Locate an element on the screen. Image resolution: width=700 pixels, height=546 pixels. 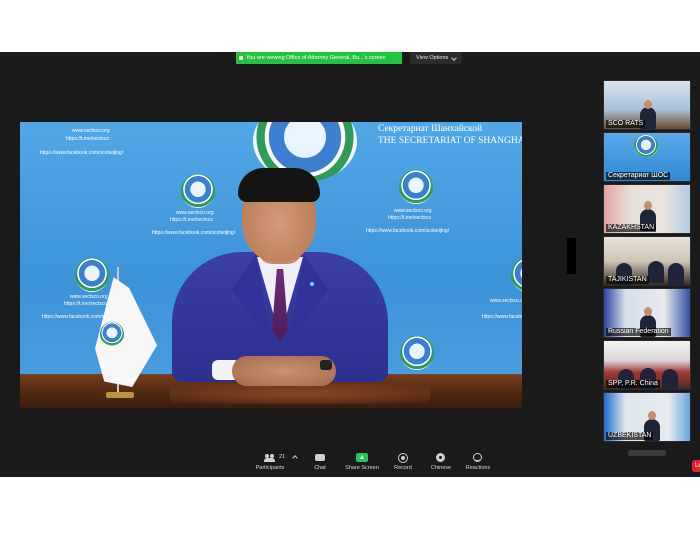
view-options-label: View Options is located at coordinates (432, 58).